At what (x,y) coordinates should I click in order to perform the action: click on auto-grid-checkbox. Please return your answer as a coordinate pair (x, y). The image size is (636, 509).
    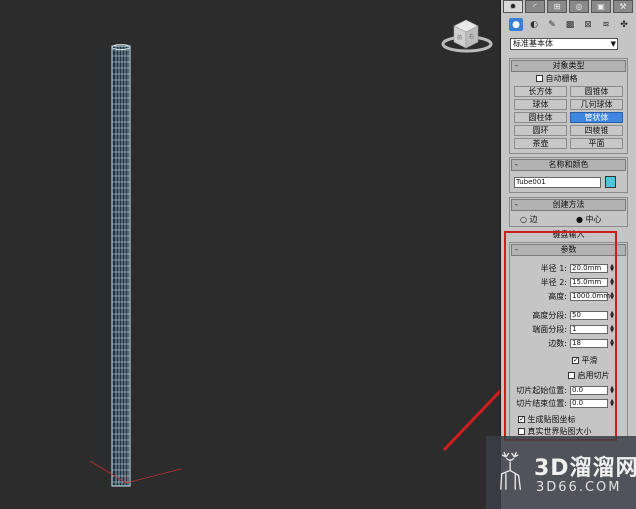
    Looking at the image, I should click on (539, 78).